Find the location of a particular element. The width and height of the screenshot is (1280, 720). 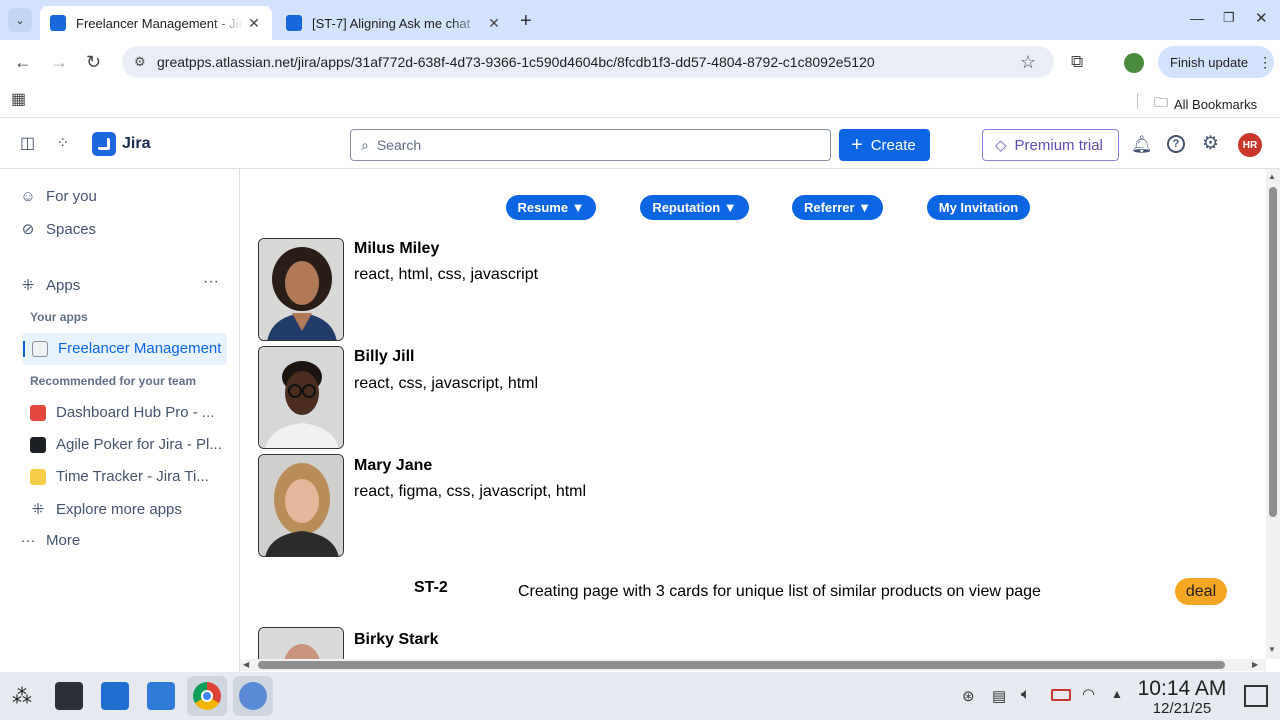

minimize-icon: — is located at coordinates (1197, 18).